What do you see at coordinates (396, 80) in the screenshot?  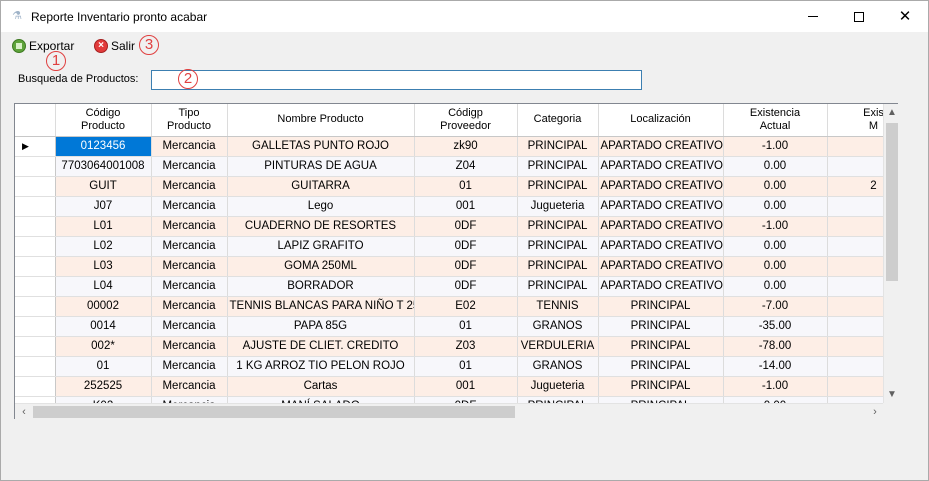 I see `search-input` at bounding box center [396, 80].